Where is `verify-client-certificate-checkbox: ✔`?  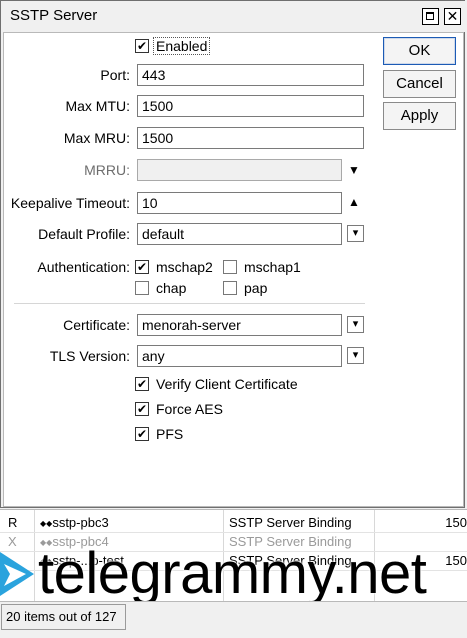
verify-client-certificate-checkbox: ✔ is located at coordinates (142, 384).